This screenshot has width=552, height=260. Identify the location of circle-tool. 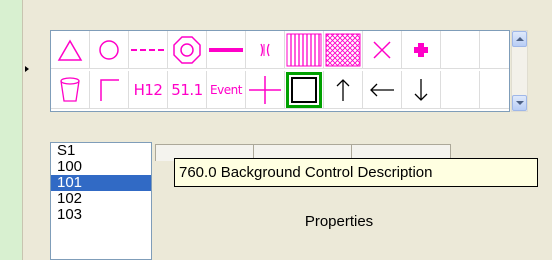
(109, 50).